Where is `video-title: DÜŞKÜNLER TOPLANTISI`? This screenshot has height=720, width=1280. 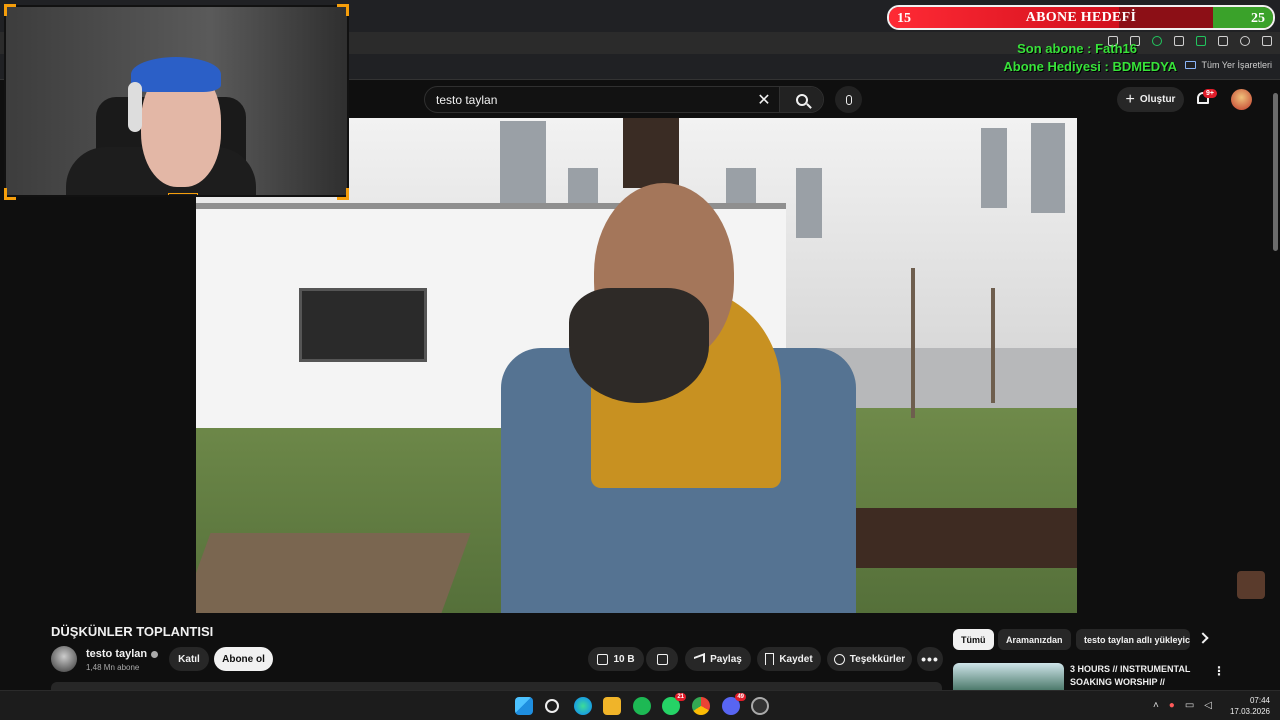
video-title: DÜŞKÜNLER TOPLANTISI is located at coordinates (132, 631).